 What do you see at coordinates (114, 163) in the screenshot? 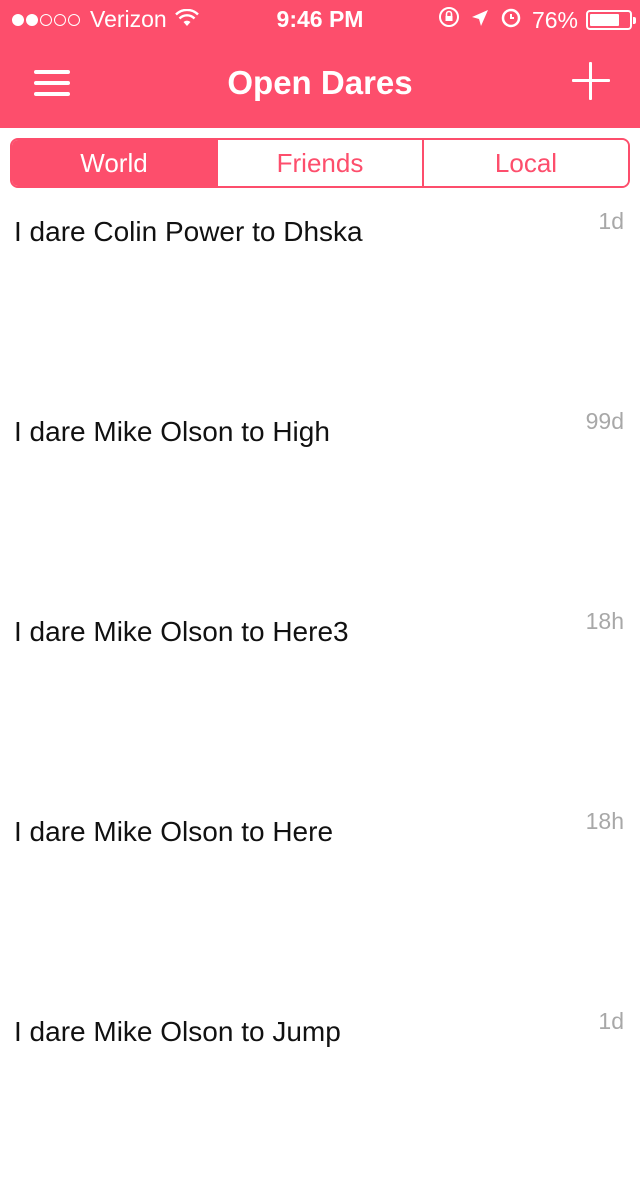
I see `tab-world: World` at bounding box center [114, 163].